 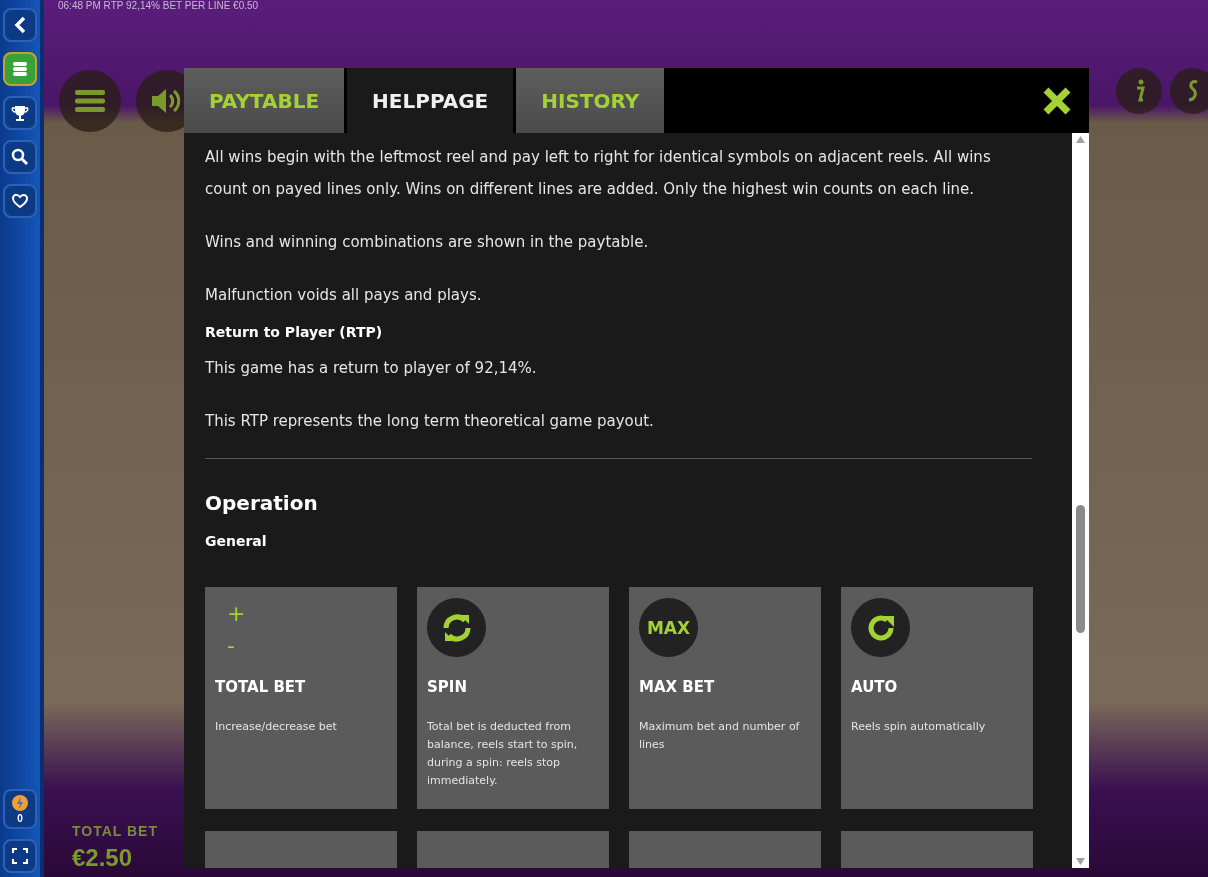 I want to click on help-paragraph: This RTP represents the long term theoretical game payout., so click(x=430, y=421).